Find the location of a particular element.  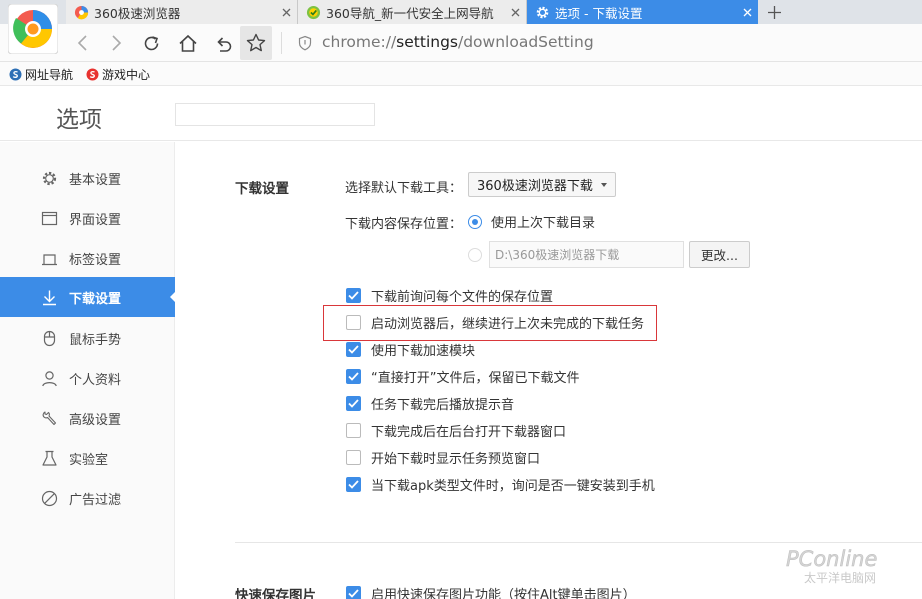

sidebar-item-ad-filter: 广告过滤 is located at coordinates (87, 498).